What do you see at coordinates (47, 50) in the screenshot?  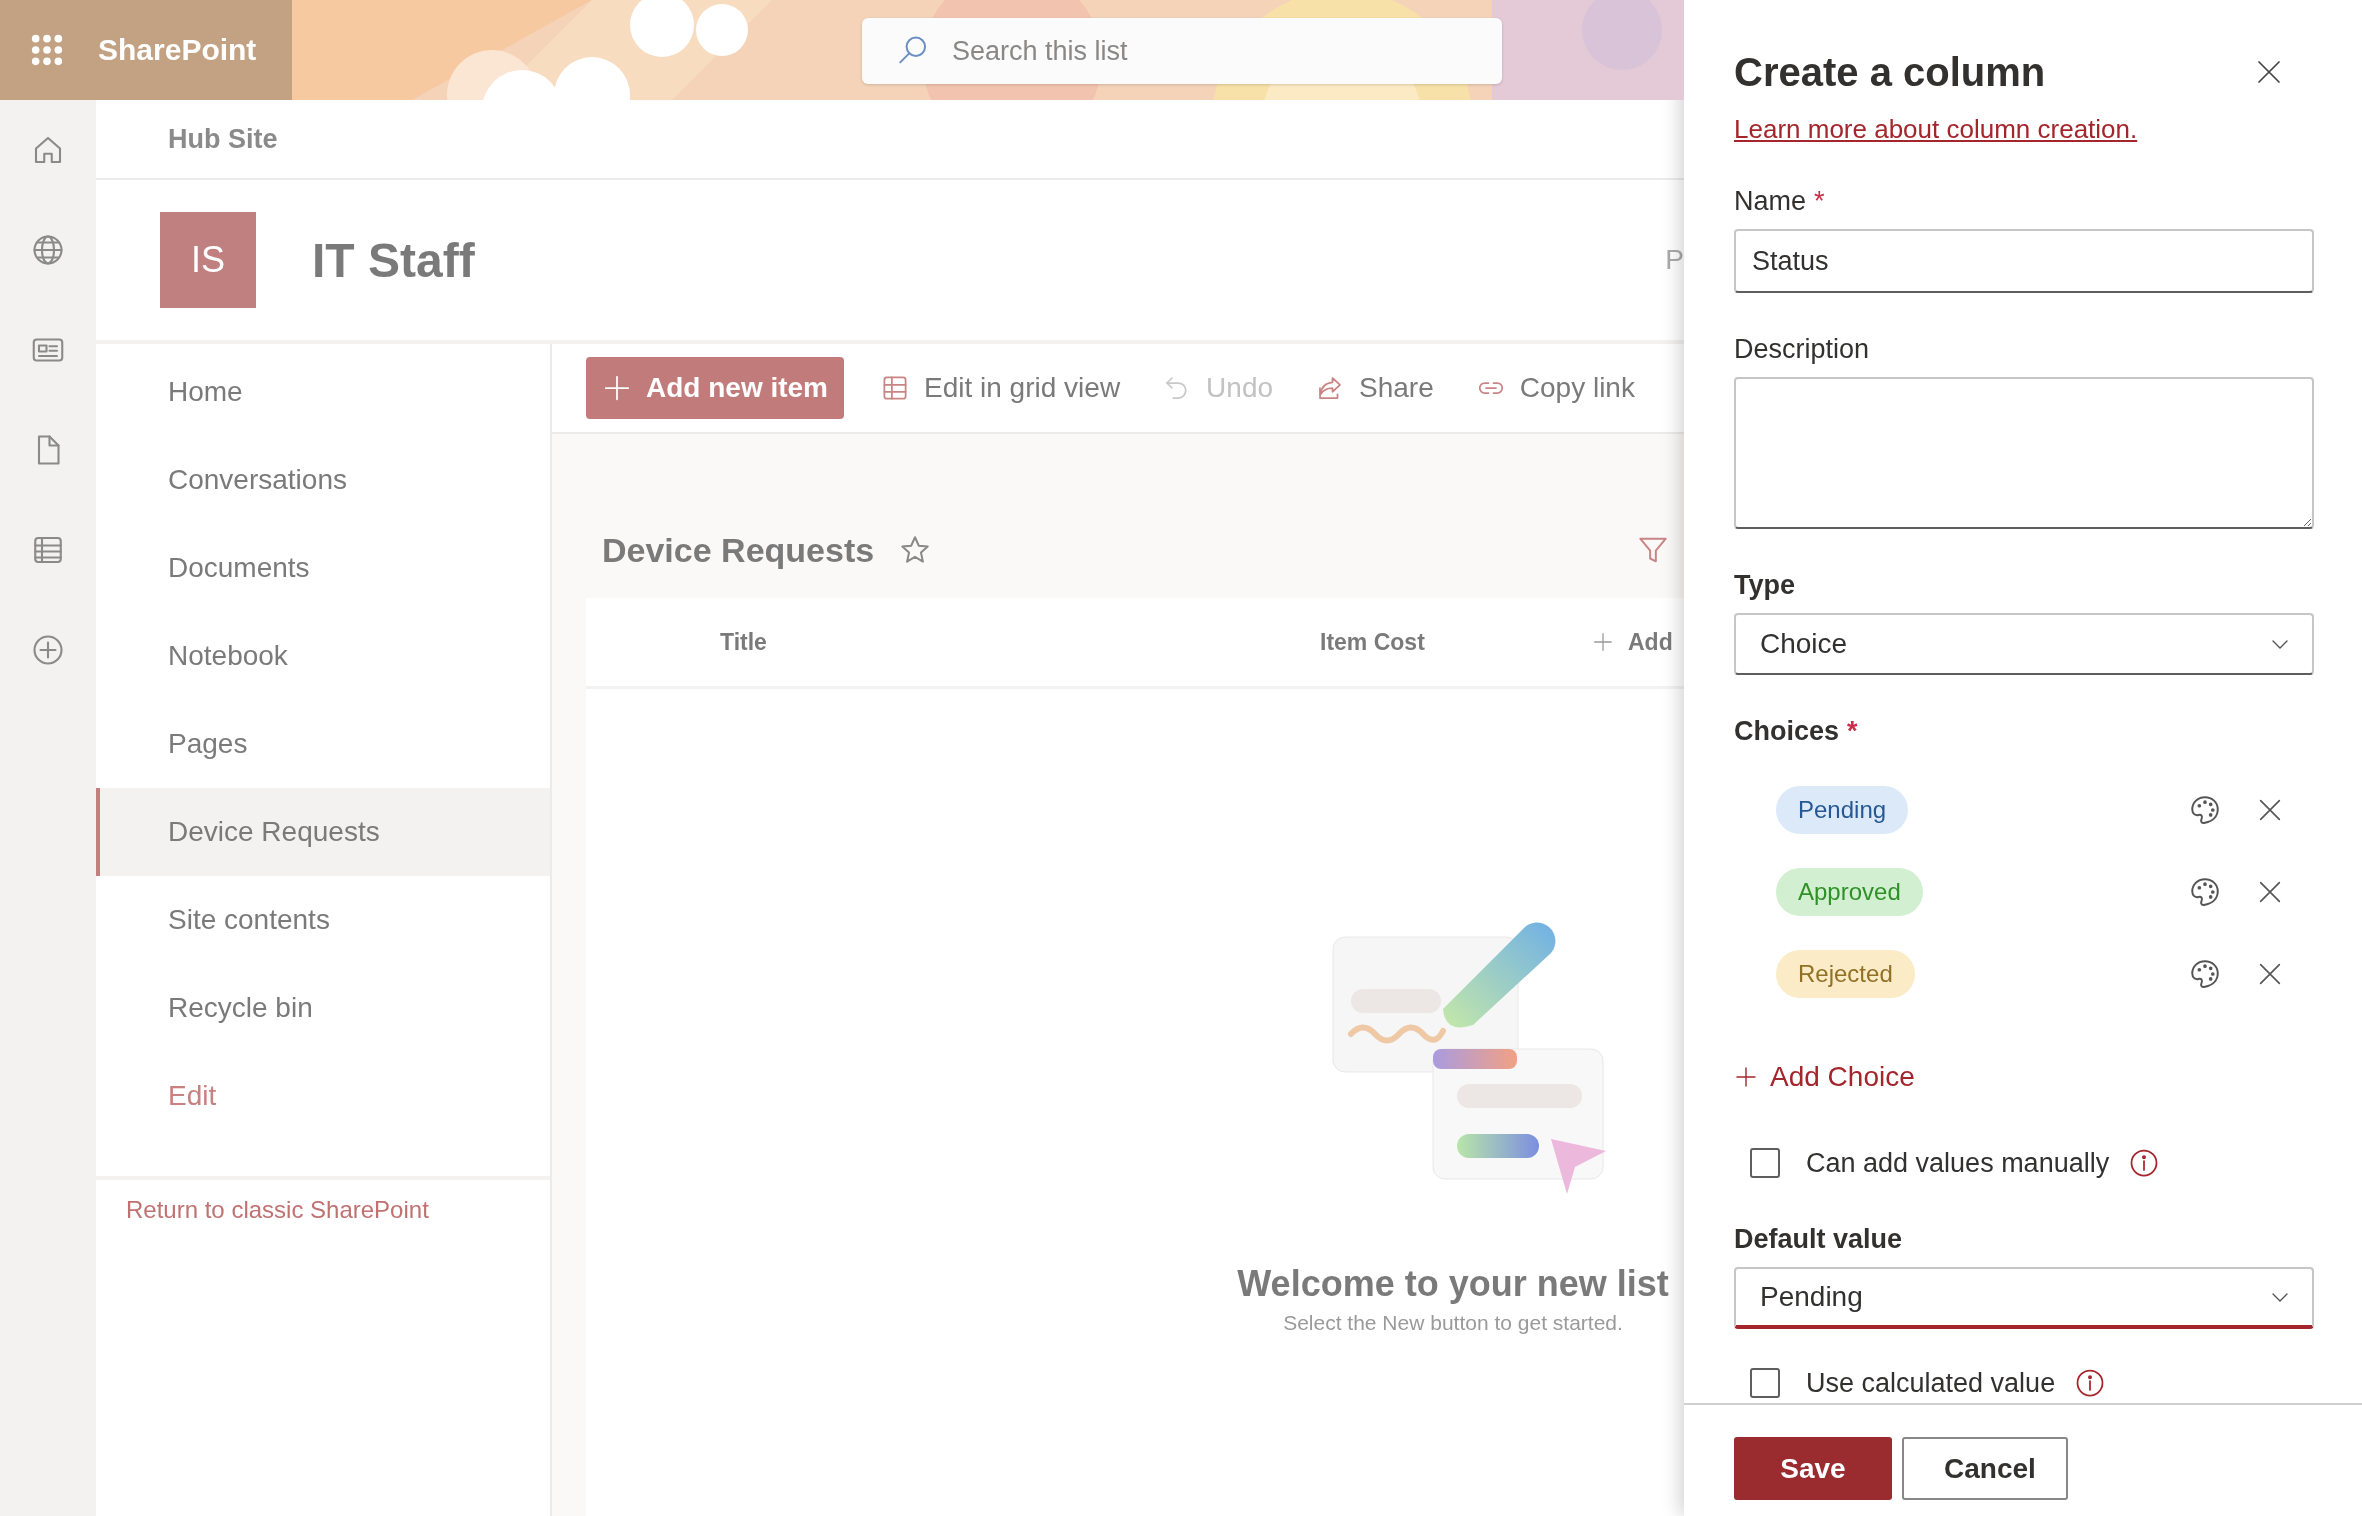 I see `waffle-icon` at bounding box center [47, 50].